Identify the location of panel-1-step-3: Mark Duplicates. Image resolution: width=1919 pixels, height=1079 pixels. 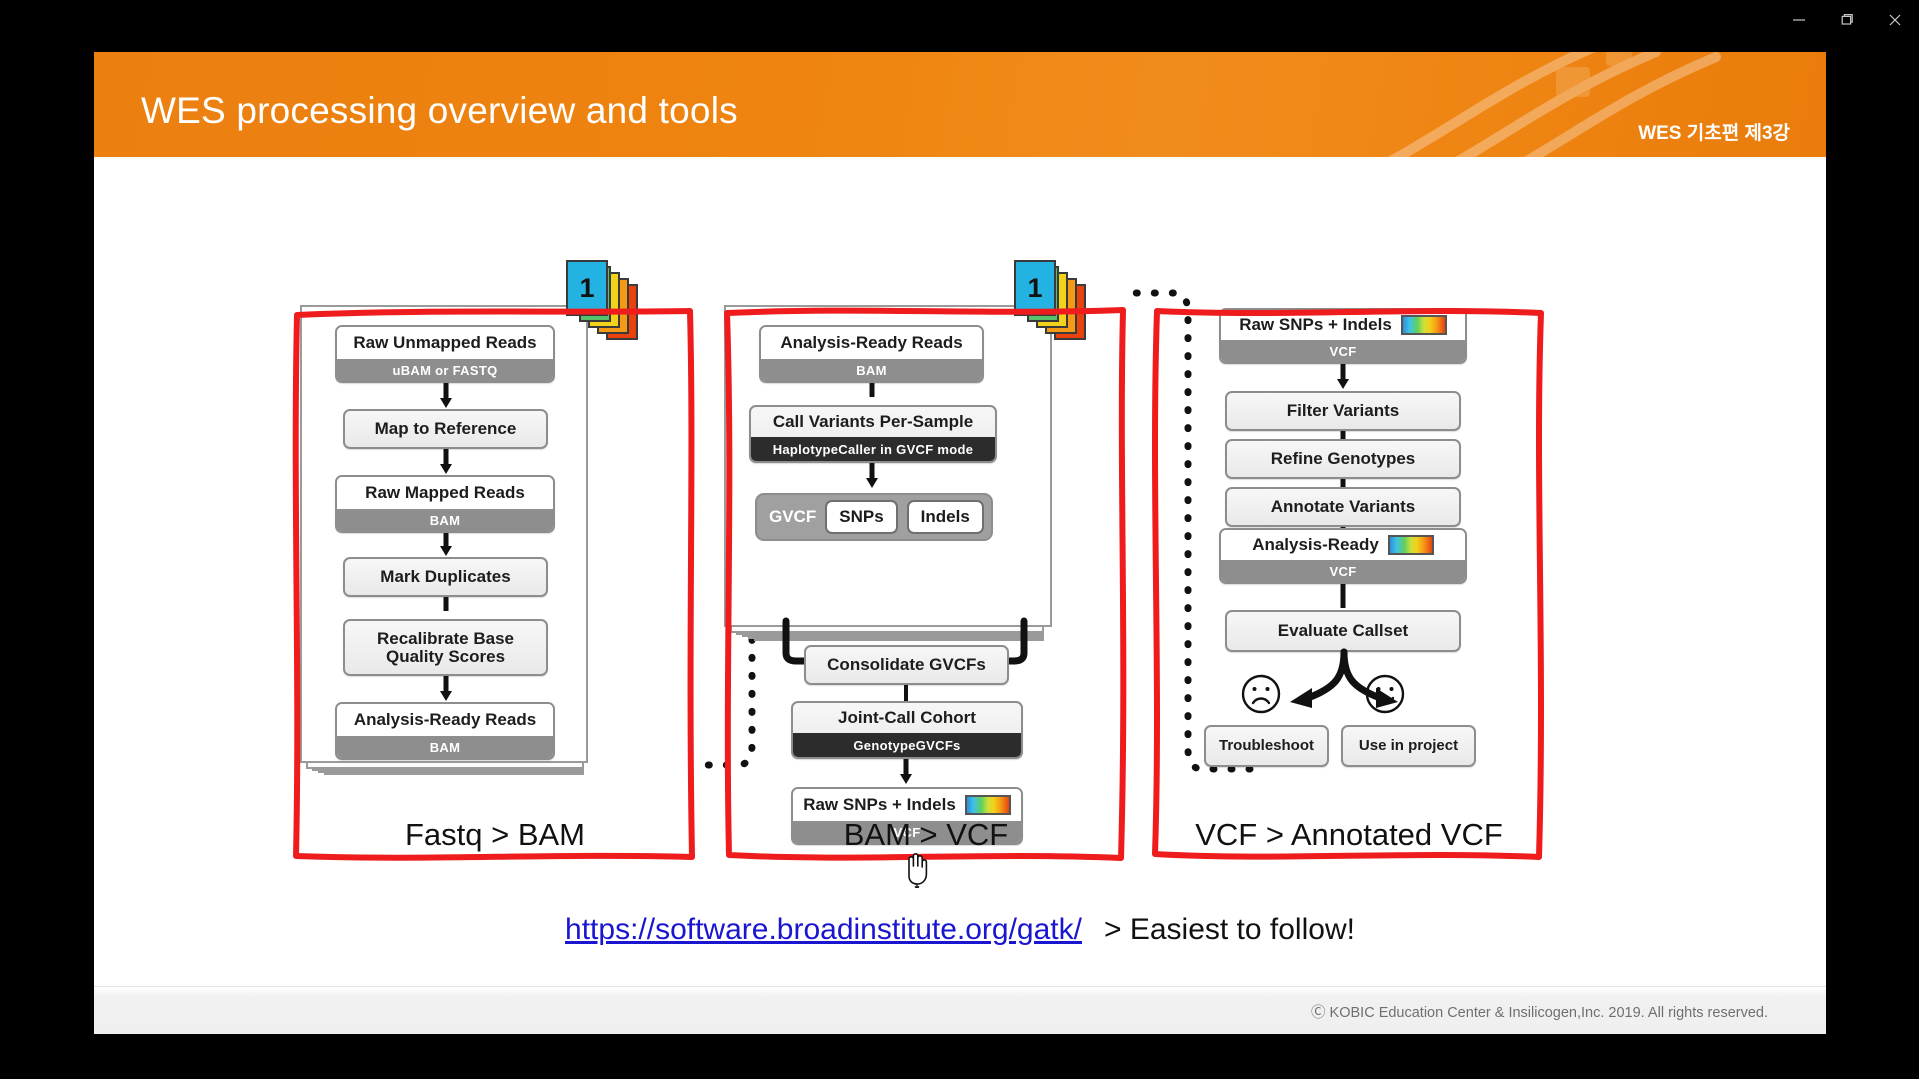
(445, 577).